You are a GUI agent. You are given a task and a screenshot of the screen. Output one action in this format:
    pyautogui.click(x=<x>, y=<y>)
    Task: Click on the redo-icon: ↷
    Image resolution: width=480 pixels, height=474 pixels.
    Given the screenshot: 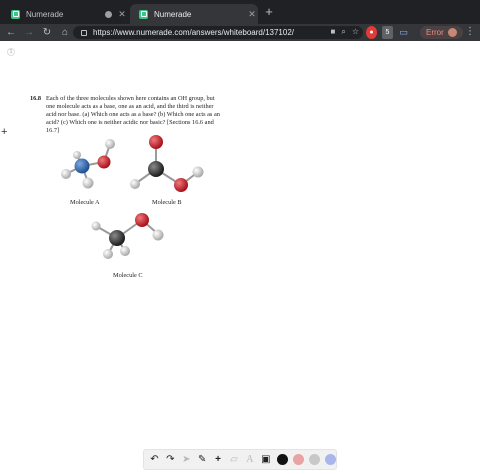 What is the action you would take?
    pyautogui.click(x=170, y=459)
    